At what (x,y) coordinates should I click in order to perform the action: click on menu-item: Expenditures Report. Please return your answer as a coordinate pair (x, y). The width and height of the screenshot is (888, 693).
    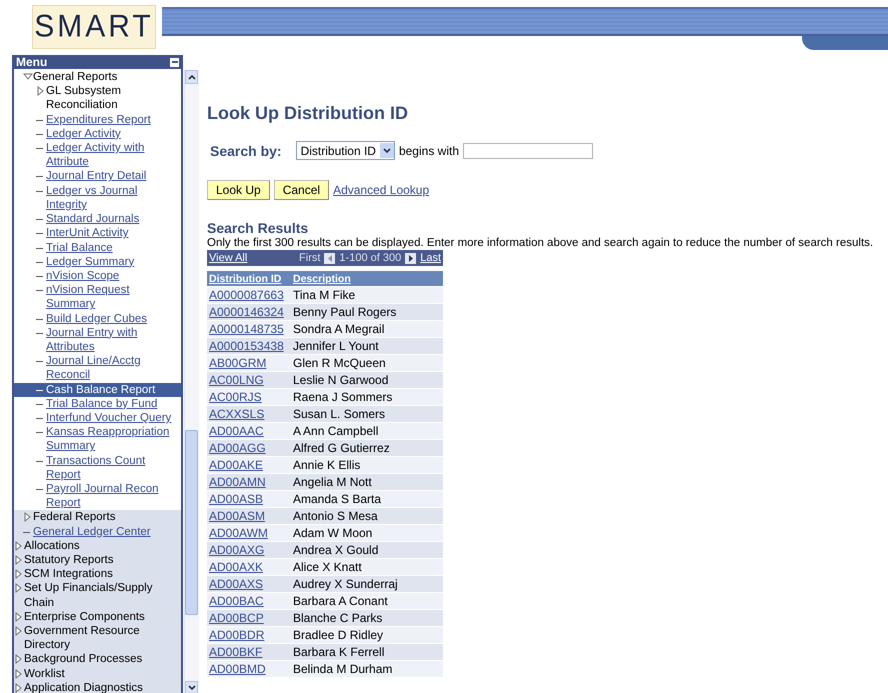
    Looking at the image, I should click on (97, 119).